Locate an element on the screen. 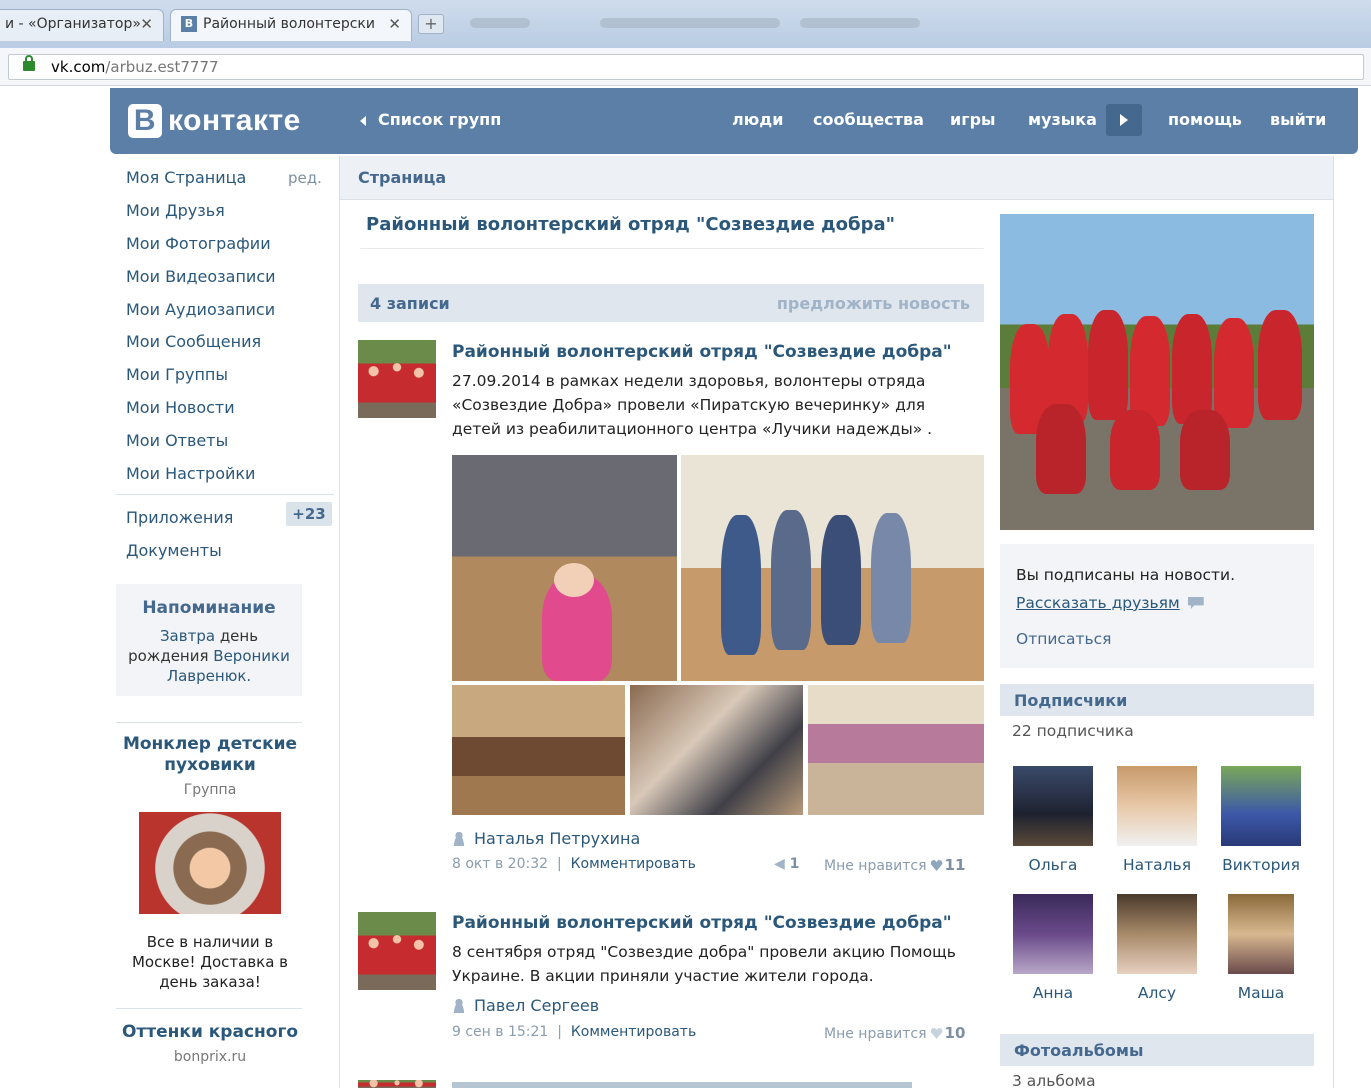 The image size is (1371, 1088). person-icon is located at coordinates (459, 1005).